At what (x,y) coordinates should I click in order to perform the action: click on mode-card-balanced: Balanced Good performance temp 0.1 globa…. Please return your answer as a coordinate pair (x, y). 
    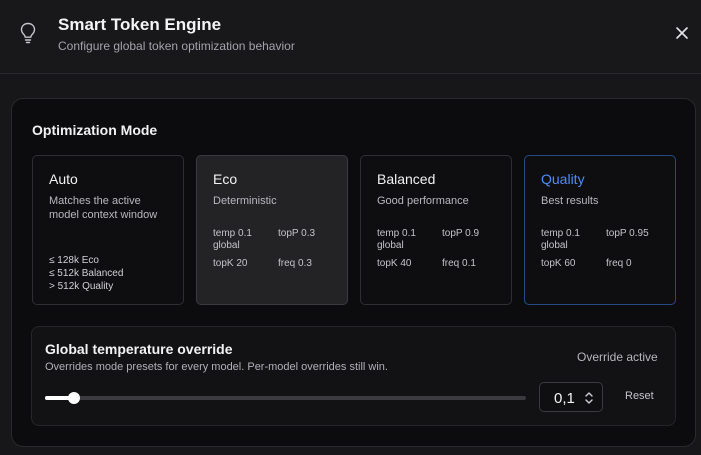
    Looking at the image, I should click on (436, 230).